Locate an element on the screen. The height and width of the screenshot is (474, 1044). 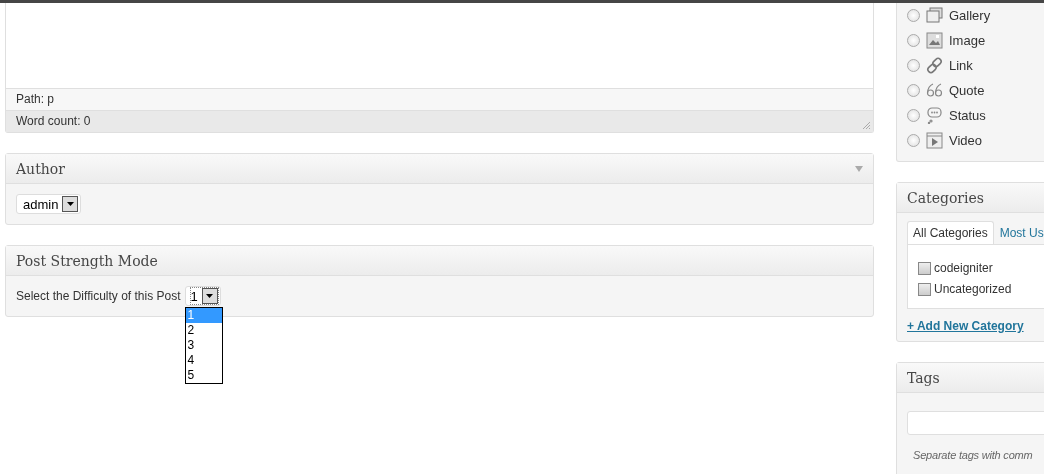
resize-grip-icon is located at coordinates (866, 125).